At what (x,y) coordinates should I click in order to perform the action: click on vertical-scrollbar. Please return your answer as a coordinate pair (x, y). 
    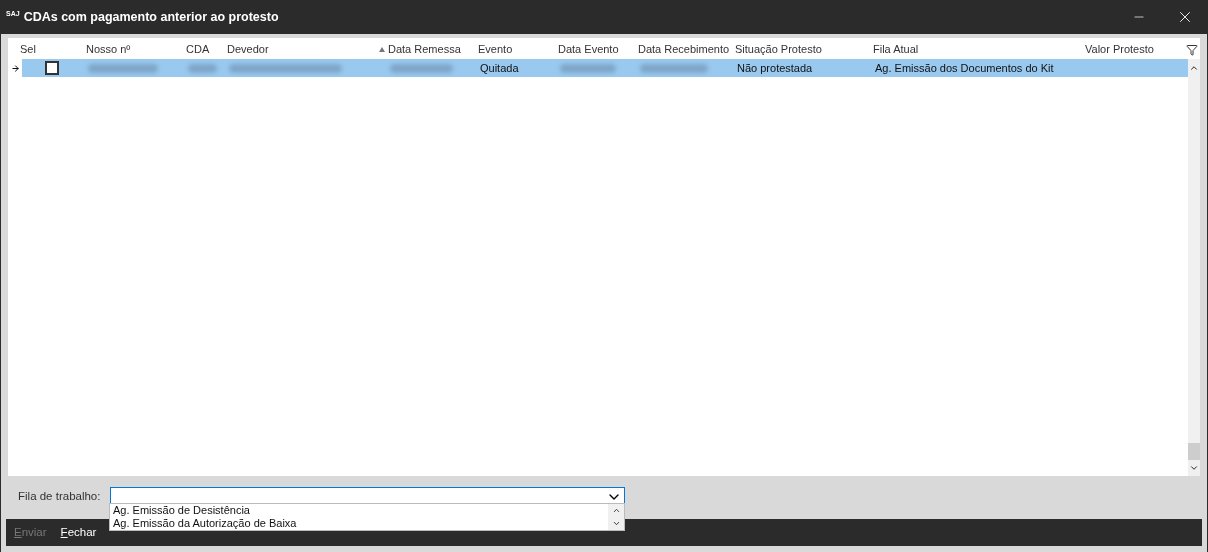
    Looking at the image, I should click on (1194, 267).